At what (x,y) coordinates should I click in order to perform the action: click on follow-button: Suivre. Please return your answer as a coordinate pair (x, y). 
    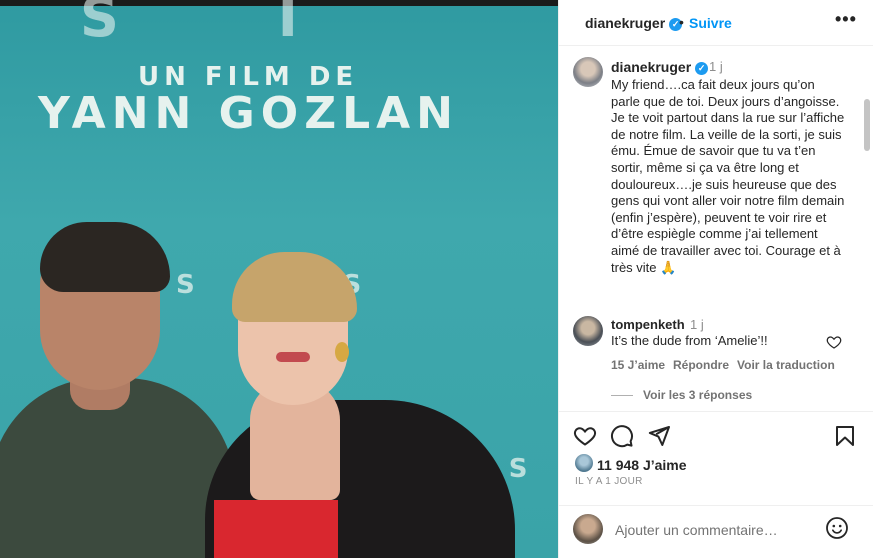
    Looking at the image, I should click on (710, 23).